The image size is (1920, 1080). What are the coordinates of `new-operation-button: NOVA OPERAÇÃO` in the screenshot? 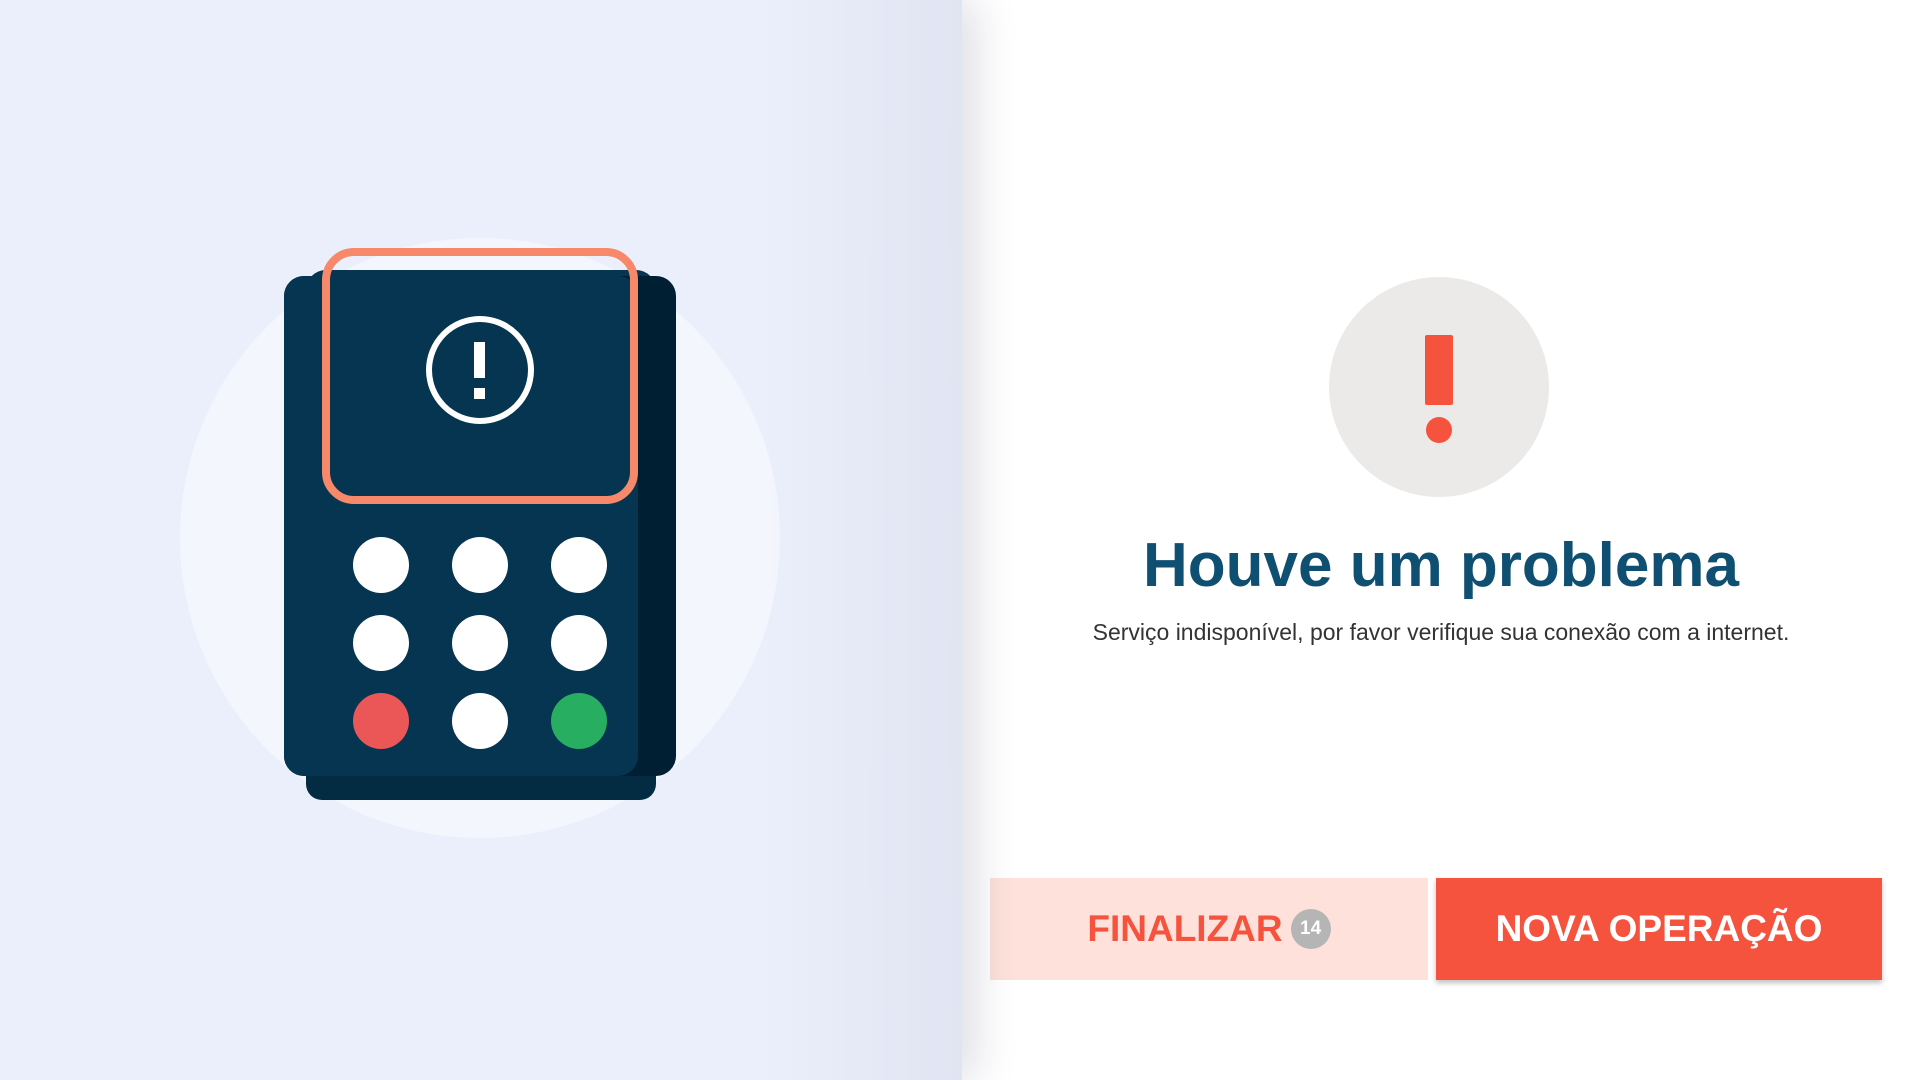 It's located at (1659, 929).